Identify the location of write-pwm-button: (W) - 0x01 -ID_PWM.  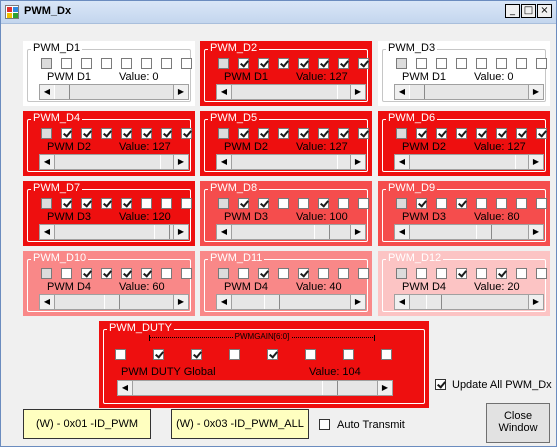
(87, 424).